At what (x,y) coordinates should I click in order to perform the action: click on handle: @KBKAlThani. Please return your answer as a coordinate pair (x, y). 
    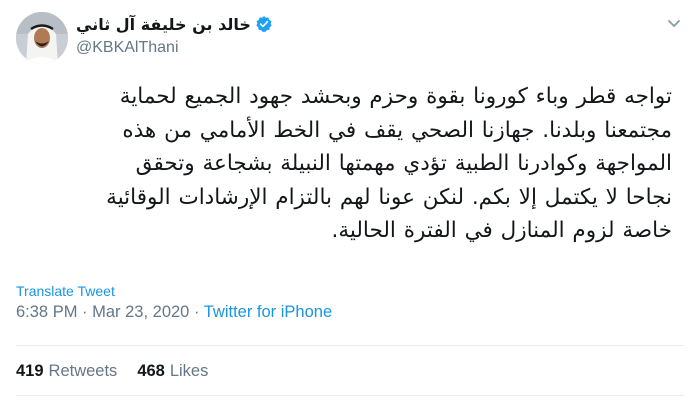
    Looking at the image, I should click on (226, 48).